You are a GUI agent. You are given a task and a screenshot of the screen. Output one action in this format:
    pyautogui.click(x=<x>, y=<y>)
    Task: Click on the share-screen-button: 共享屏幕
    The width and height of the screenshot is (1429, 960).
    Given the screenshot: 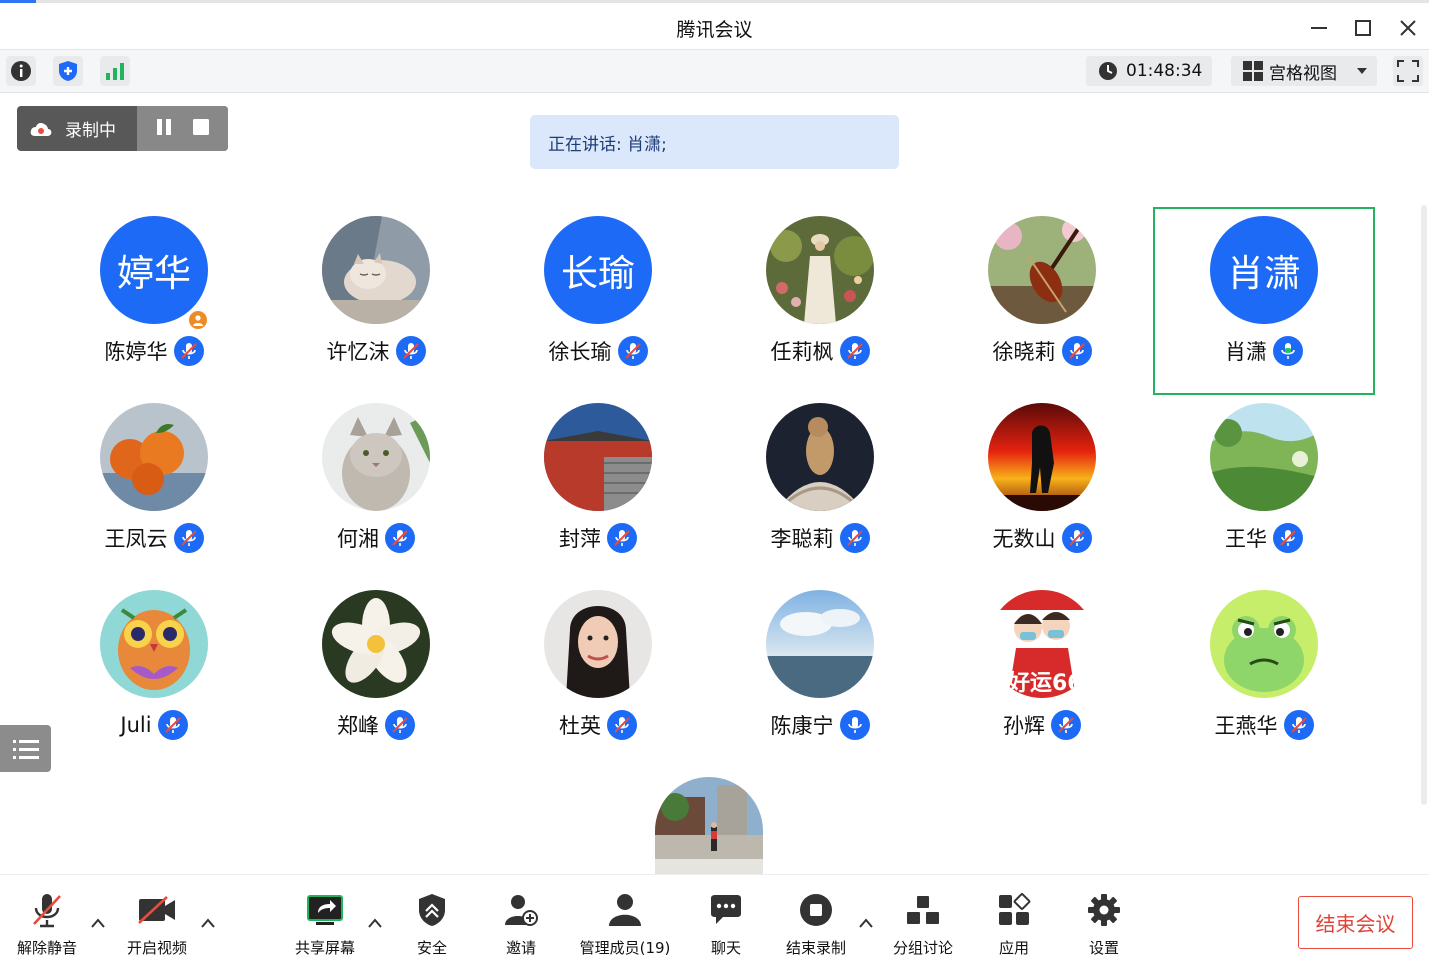 What is the action you would take?
    pyautogui.click(x=325, y=925)
    